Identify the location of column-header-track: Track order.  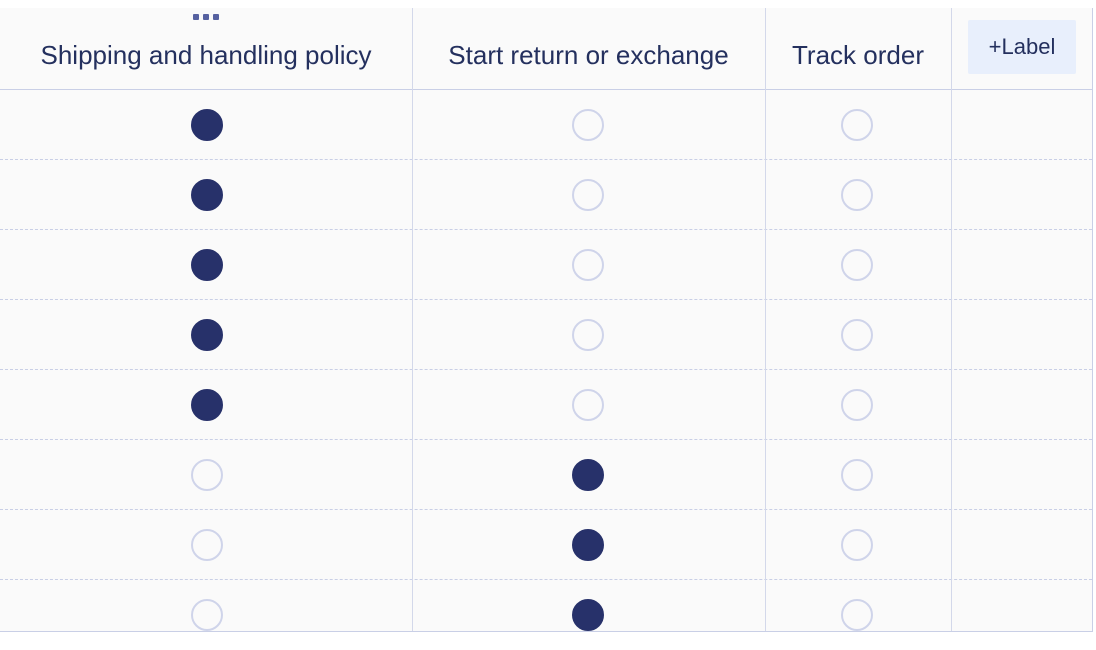
(858, 54).